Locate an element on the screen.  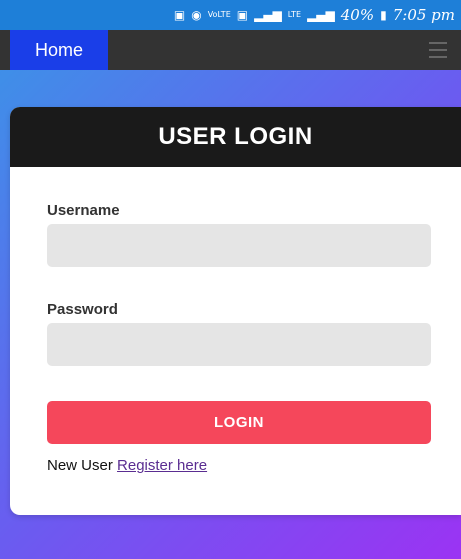
clock: 7:05 pm is located at coordinates (423, 15).